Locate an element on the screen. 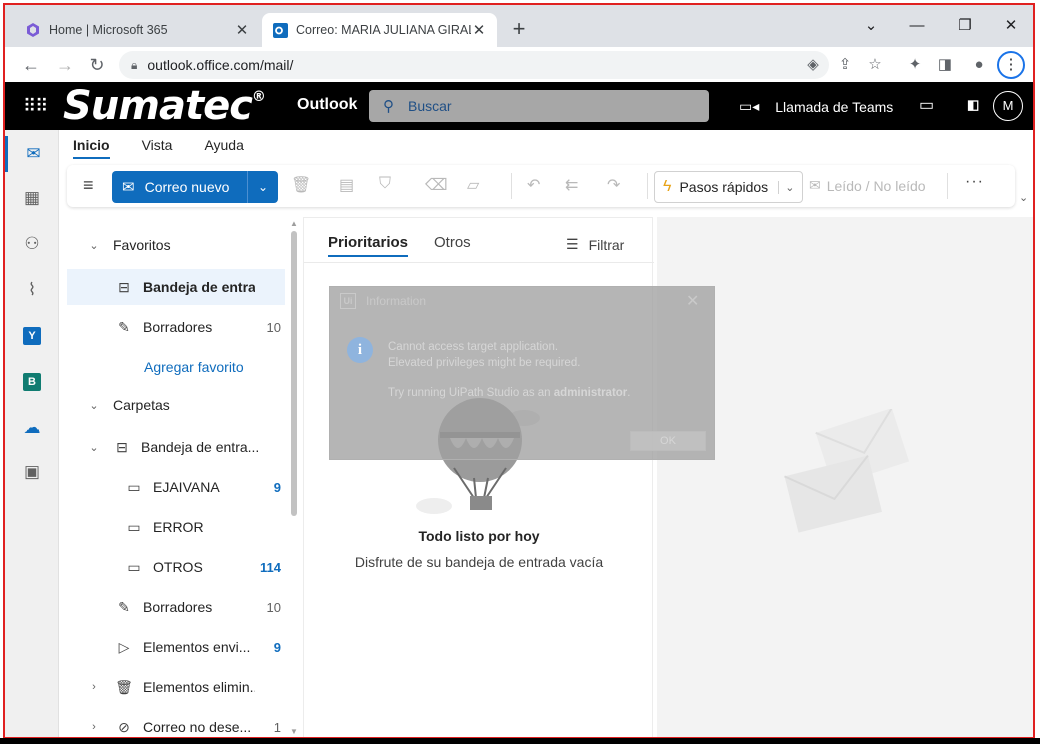  quick-steps-label: Pasos rápidos is located at coordinates (724, 187).